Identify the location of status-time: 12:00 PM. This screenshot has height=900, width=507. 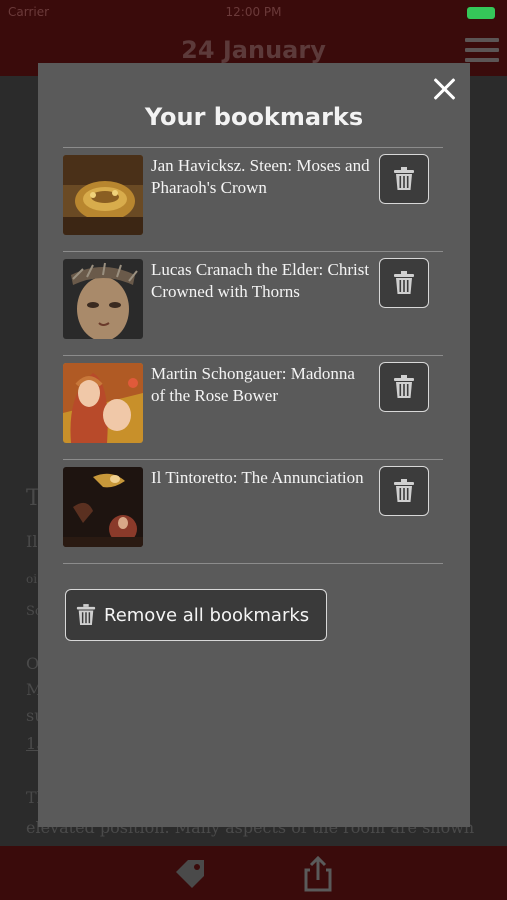
(253, 12).